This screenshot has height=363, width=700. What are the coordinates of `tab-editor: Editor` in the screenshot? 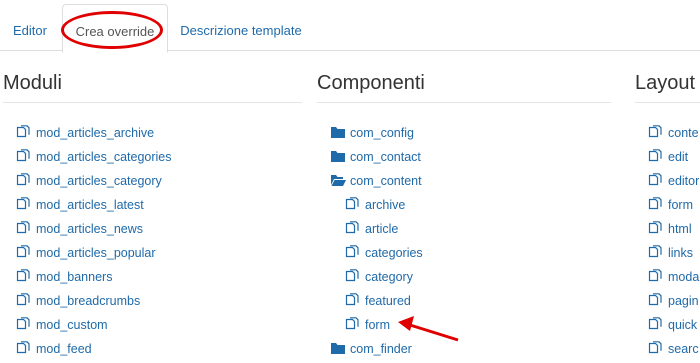 It's located at (30, 27).